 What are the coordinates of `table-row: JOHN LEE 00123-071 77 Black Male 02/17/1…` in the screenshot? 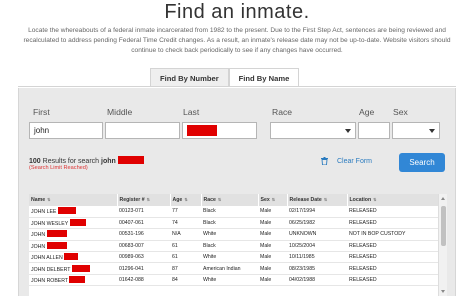 It's located at (233, 212).